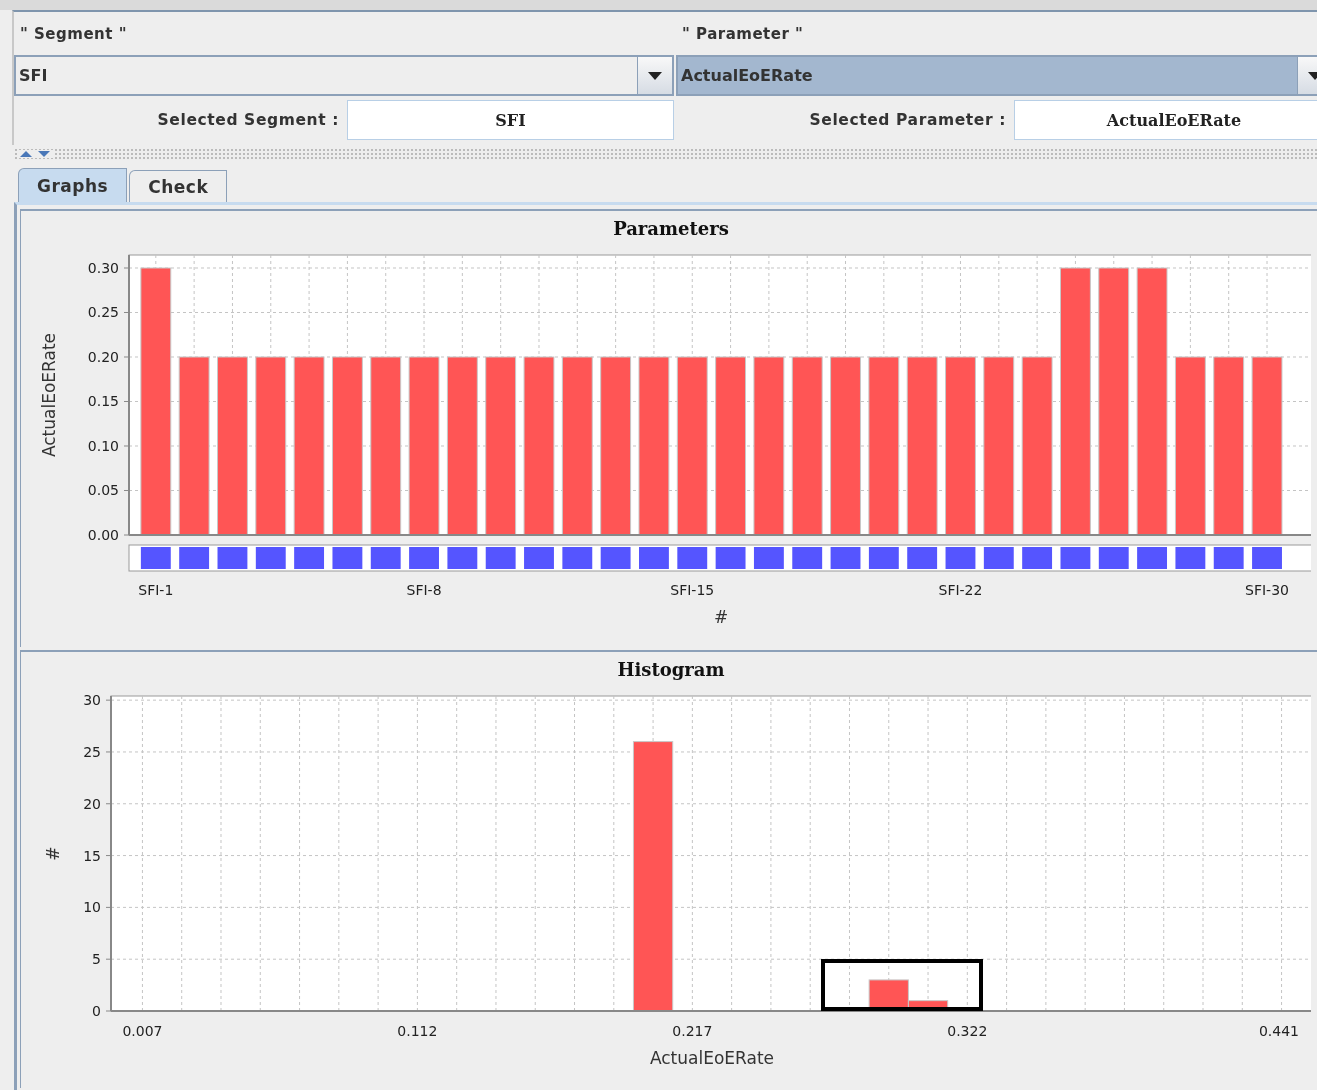 This screenshot has height=1090, width=1317. I want to click on tick-label: 0.30, so click(103, 268).